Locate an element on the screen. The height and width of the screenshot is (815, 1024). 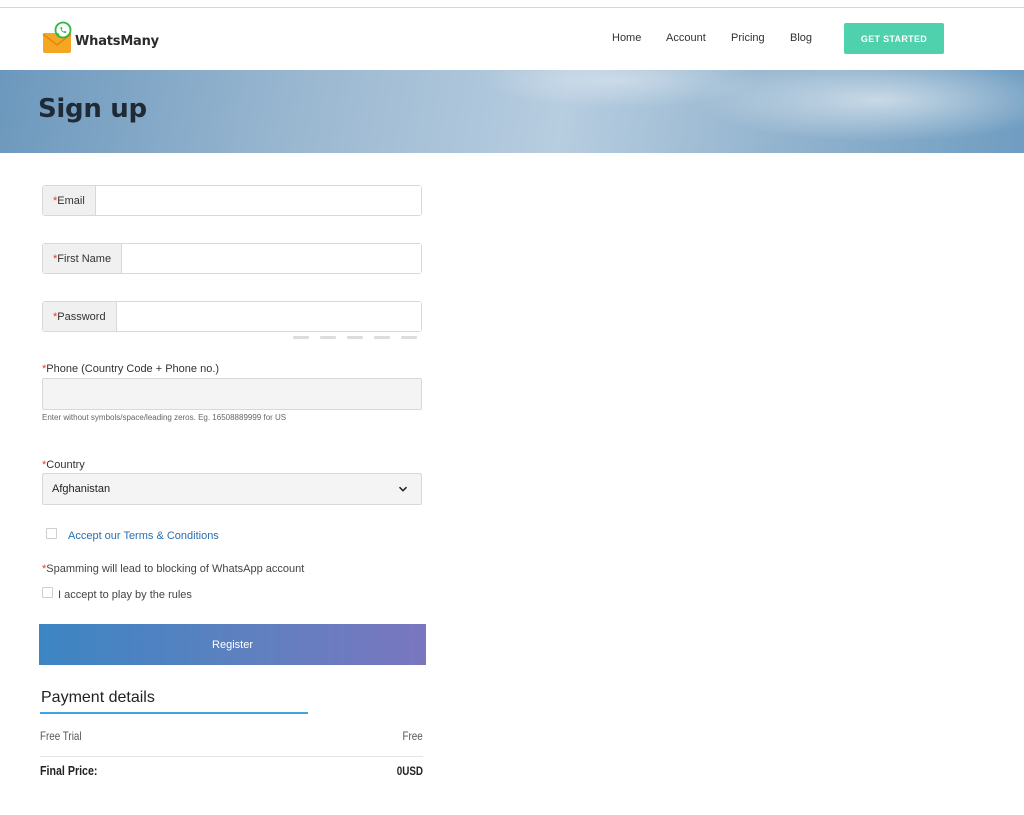
password-field-group: * Password is located at coordinates (232, 316).